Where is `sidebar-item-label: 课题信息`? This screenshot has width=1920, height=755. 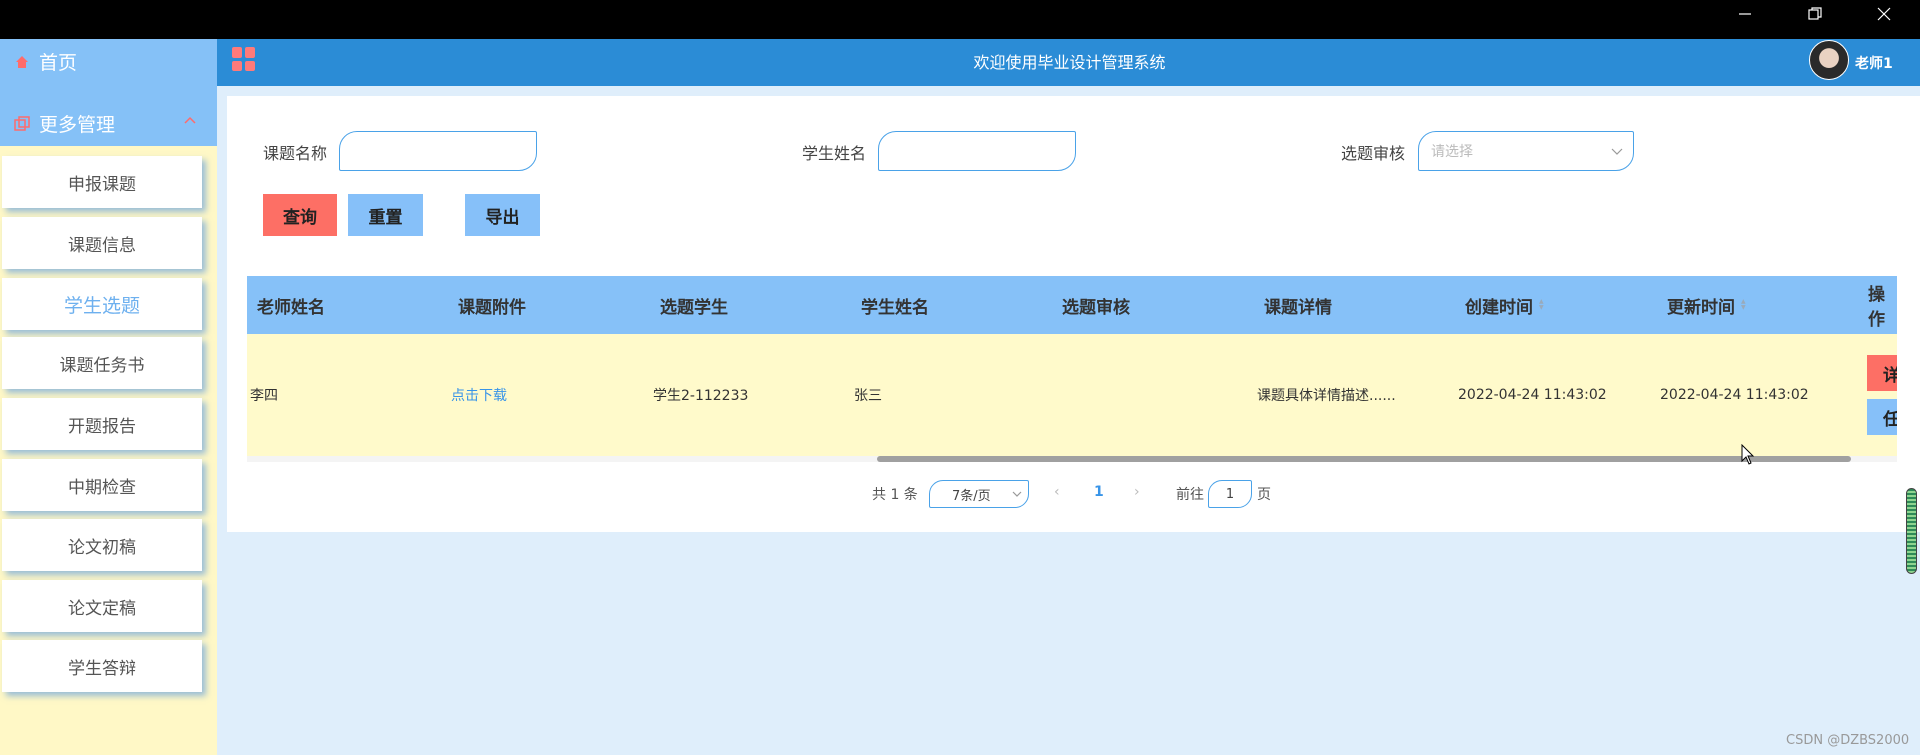
sidebar-item-label: 课题信息 is located at coordinates (102, 245).